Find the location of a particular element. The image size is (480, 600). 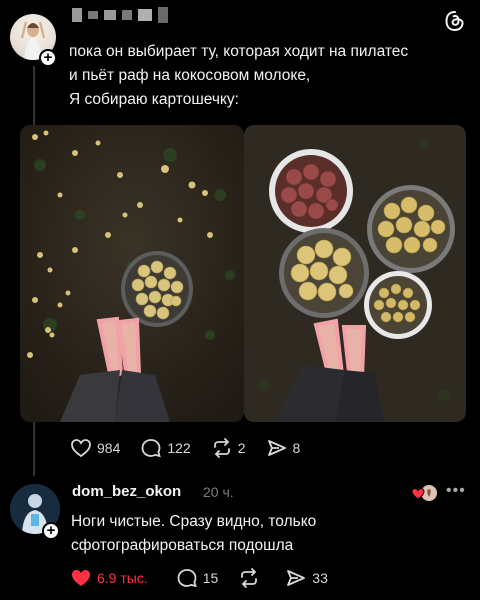

more-options-icon: ••• is located at coordinates (456, 491).